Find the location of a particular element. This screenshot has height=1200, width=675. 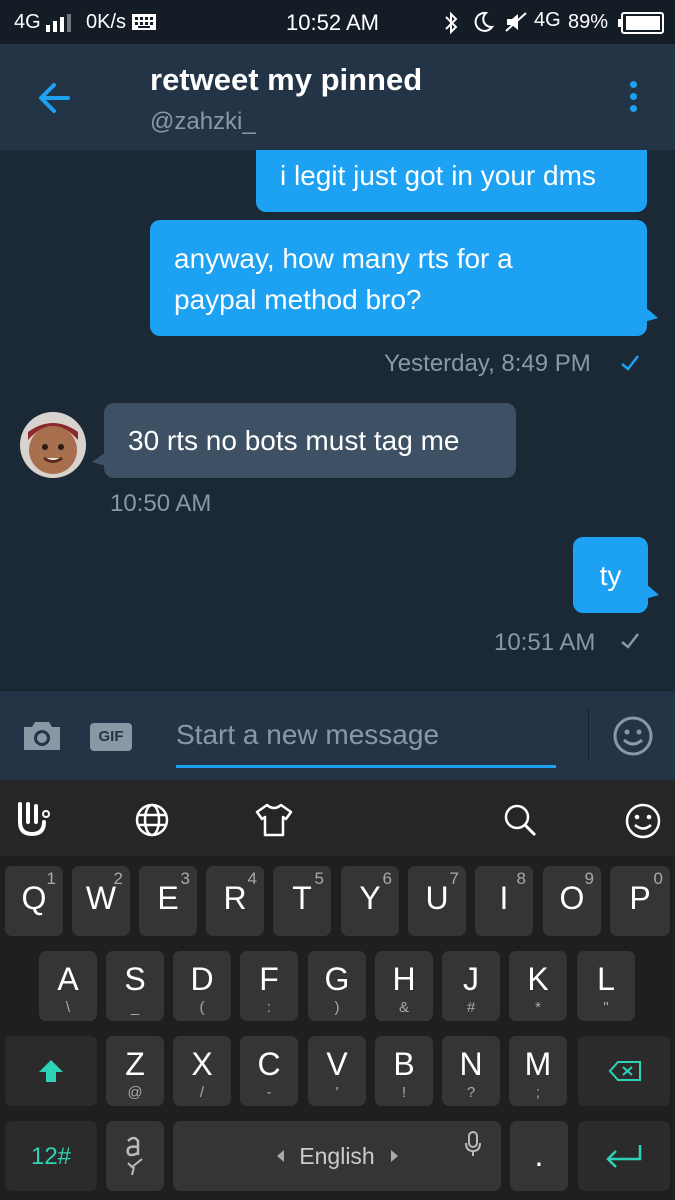

key-g: G) is located at coordinates (337, 986).